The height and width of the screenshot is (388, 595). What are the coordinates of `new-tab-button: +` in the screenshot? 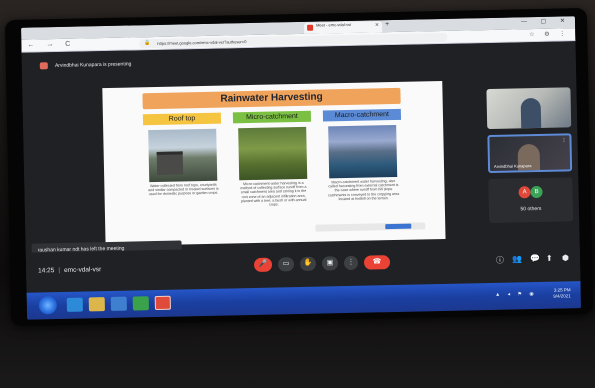 It's located at (387, 24).